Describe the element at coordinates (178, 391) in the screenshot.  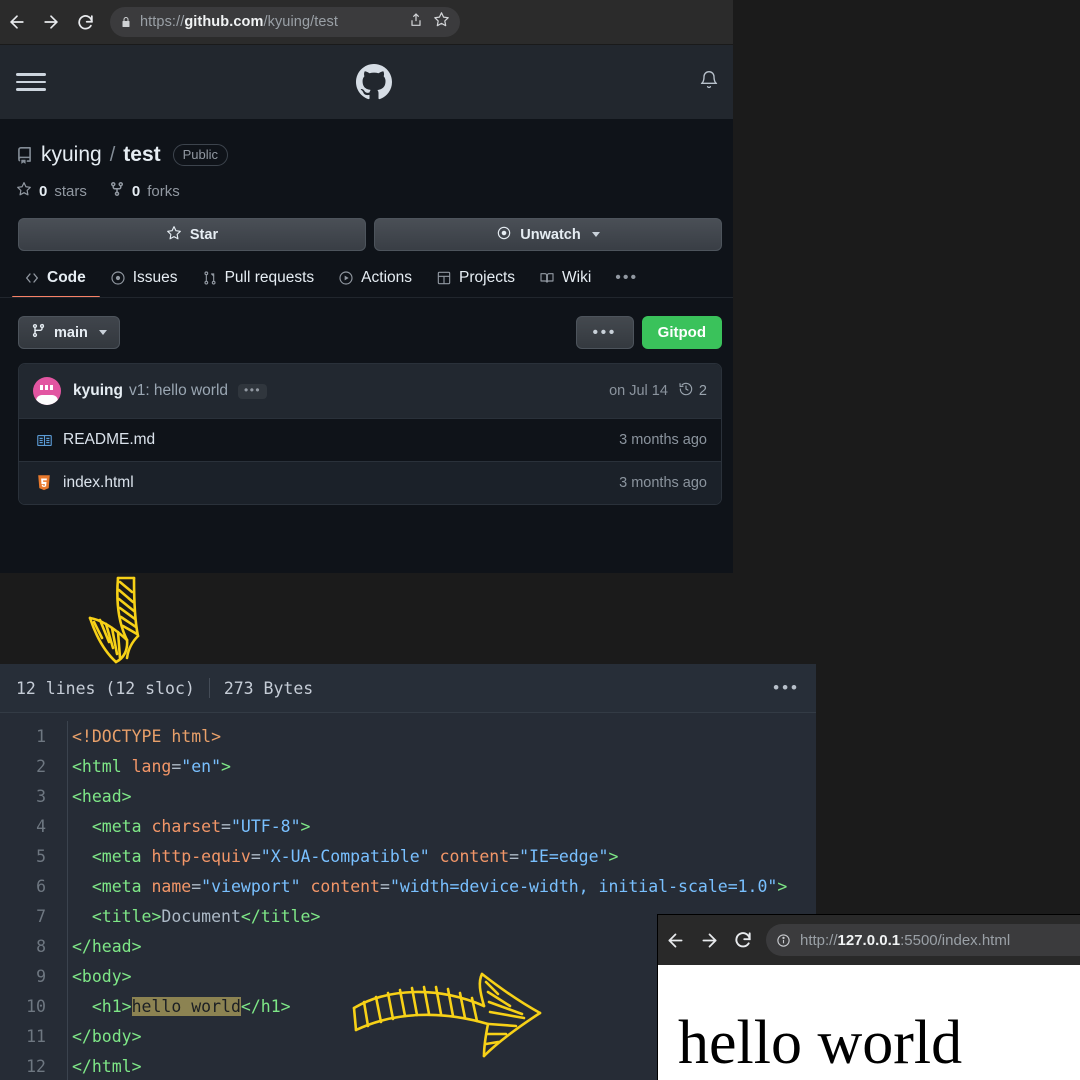
I see `commit-message: v1: hello world` at that location.